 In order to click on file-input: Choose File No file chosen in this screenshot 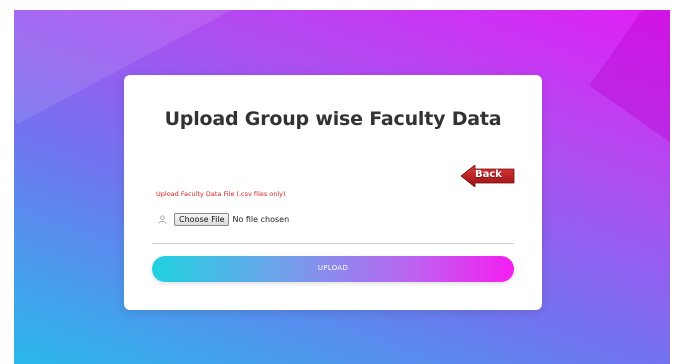, I will do `click(231, 219)`.